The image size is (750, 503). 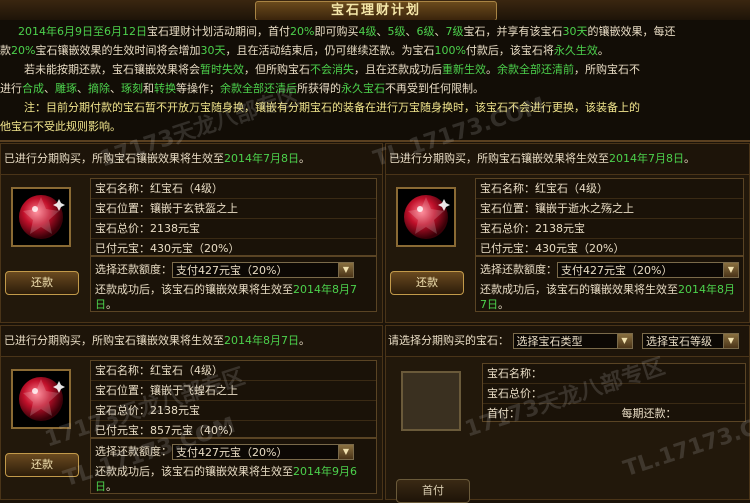 What do you see at coordinates (450, 50) in the screenshot?
I see `notice-segment: 100%` at bounding box center [450, 50].